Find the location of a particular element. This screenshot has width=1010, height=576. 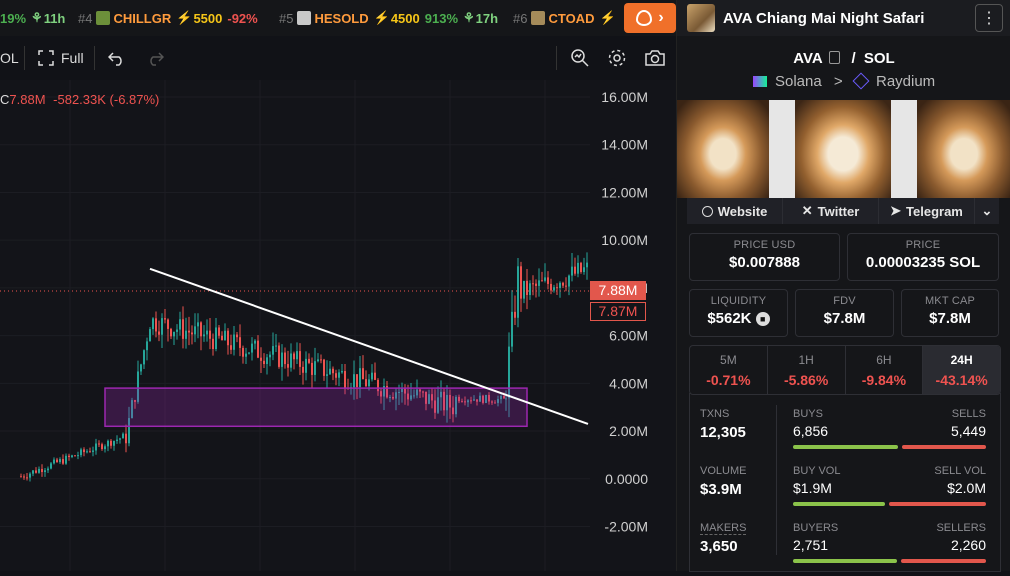

liquidity-card: LIQUIDITY $562K ■ is located at coordinates (738, 313).